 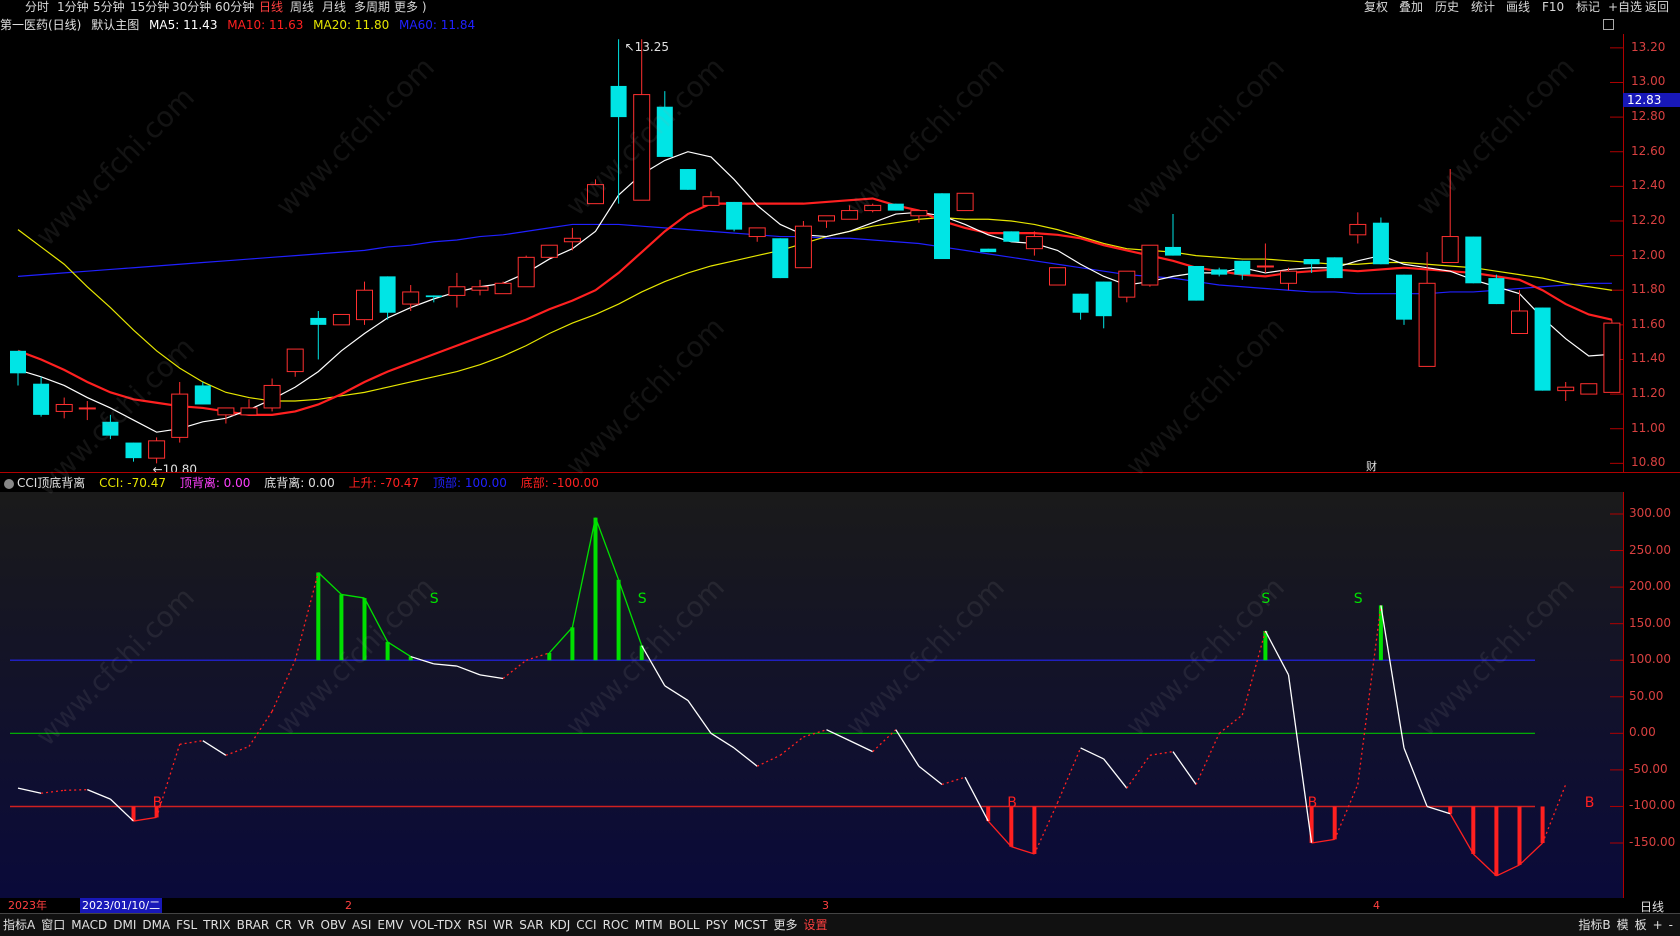 I want to click on indicator-tab-mcst: MCST, so click(x=751, y=925).